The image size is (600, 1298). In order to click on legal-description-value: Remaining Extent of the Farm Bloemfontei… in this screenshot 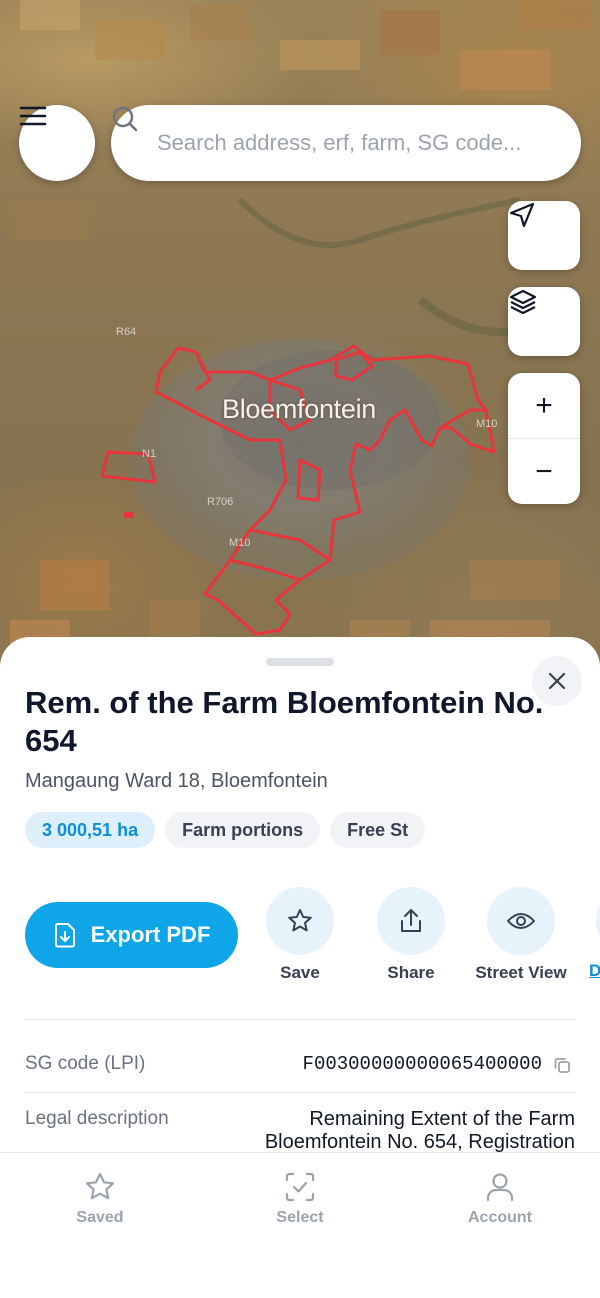, I will do `click(419, 1130)`.